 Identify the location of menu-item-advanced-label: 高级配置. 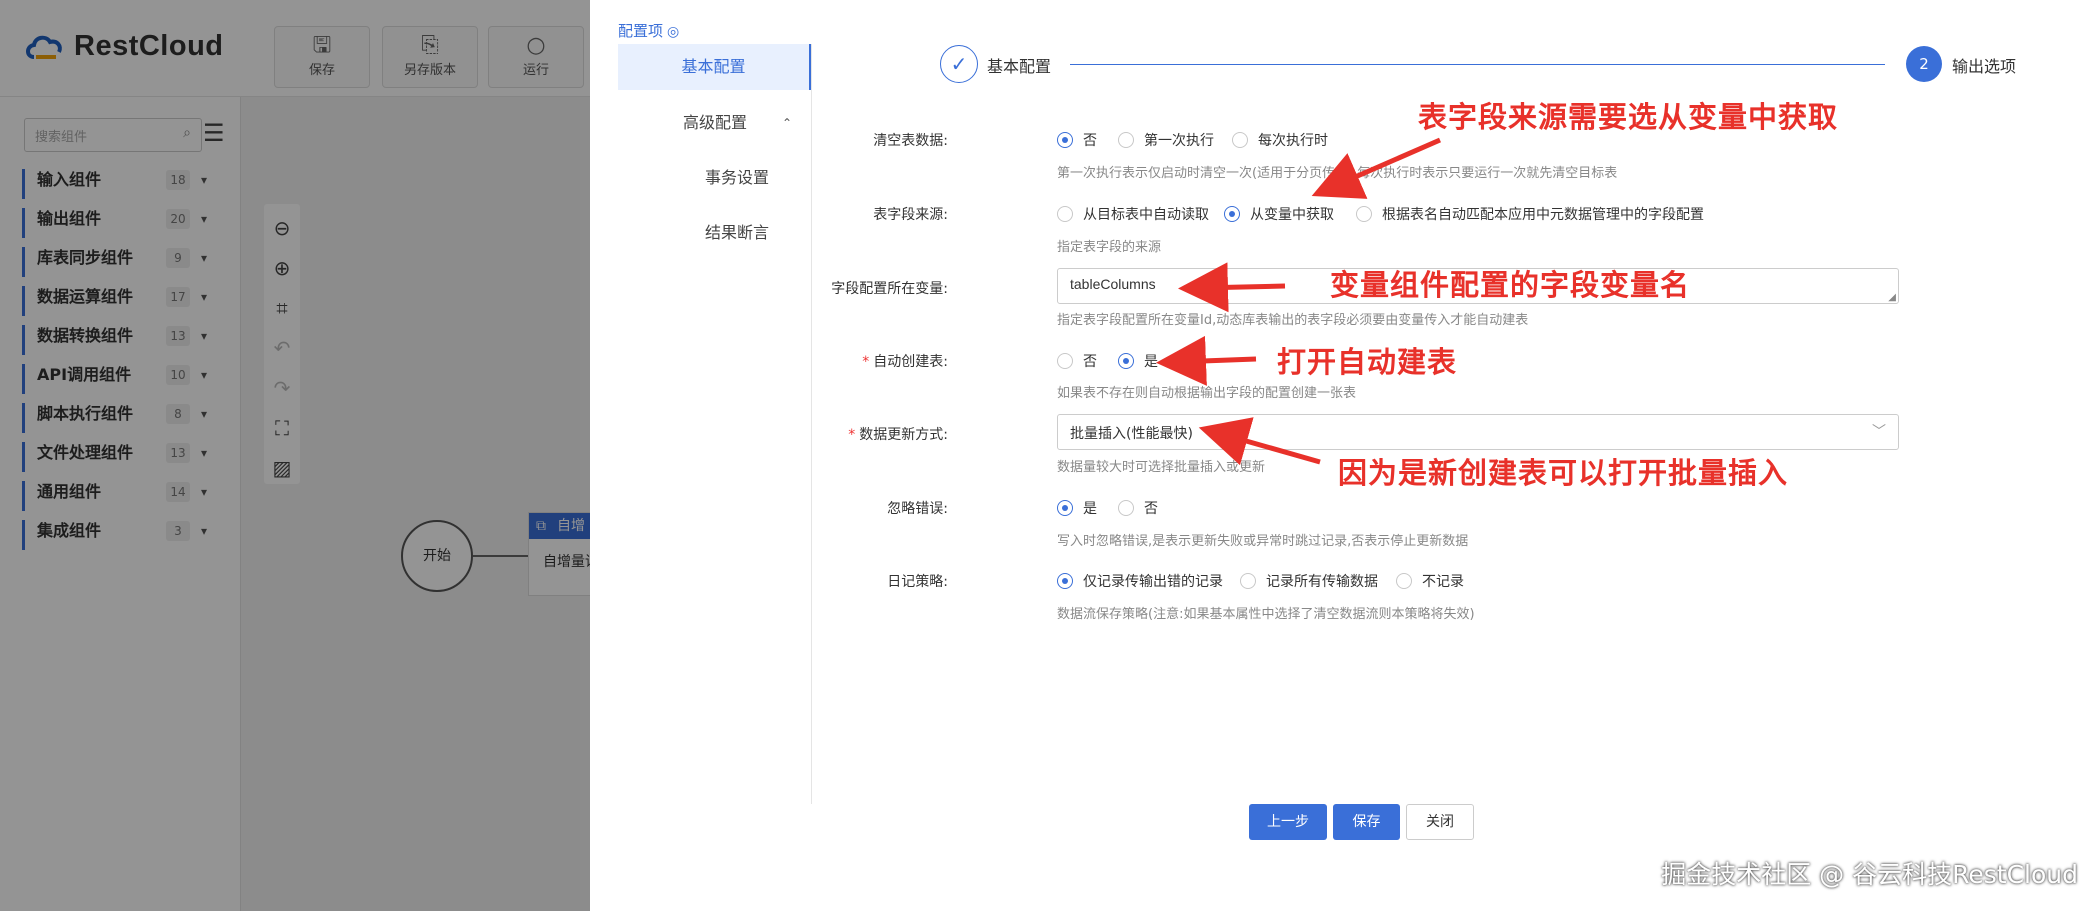
(714, 122).